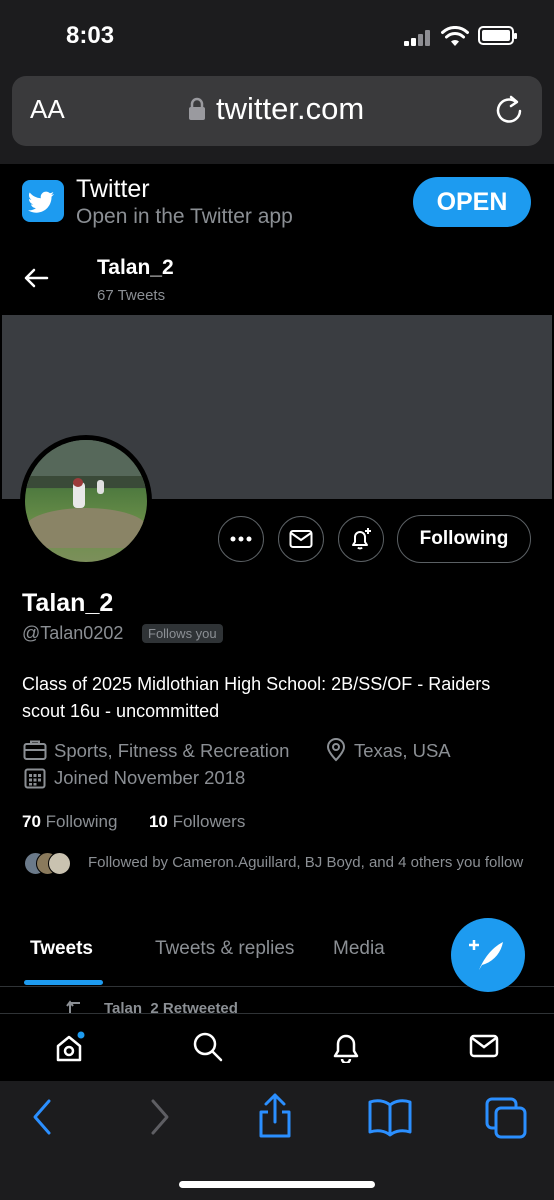 This screenshot has width=554, height=1200. Describe the element at coordinates (86, 501) in the screenshot. I see `avatar` at that location.